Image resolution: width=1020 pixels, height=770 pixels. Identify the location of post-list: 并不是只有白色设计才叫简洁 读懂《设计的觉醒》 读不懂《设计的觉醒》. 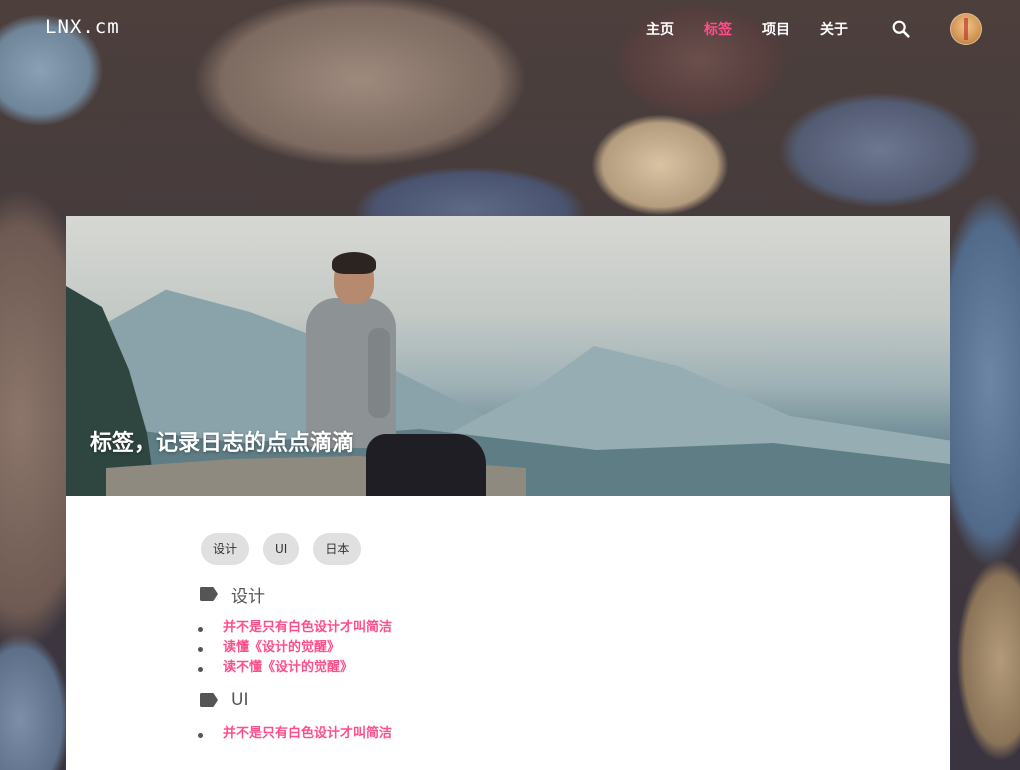
(574, 648).